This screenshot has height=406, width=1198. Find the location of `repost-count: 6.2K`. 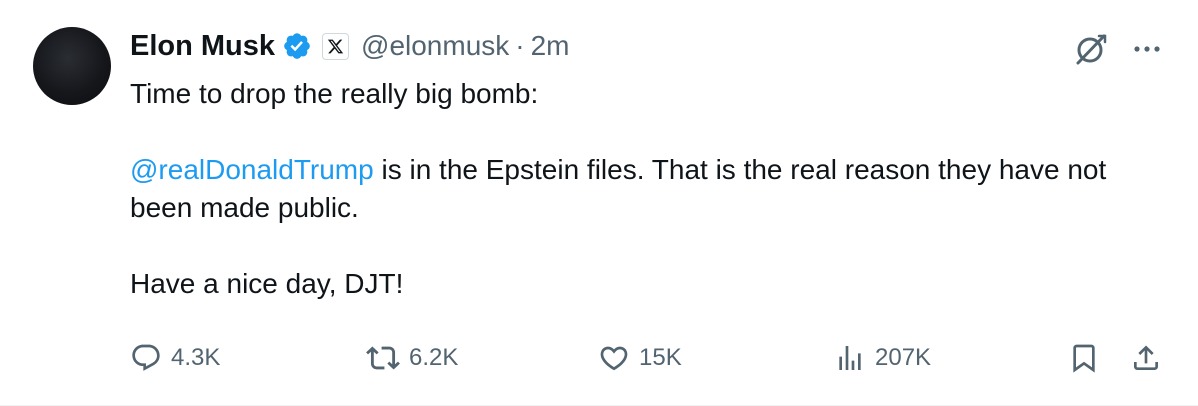

repost-count: 6.2K is located at coordinates (434, 357).